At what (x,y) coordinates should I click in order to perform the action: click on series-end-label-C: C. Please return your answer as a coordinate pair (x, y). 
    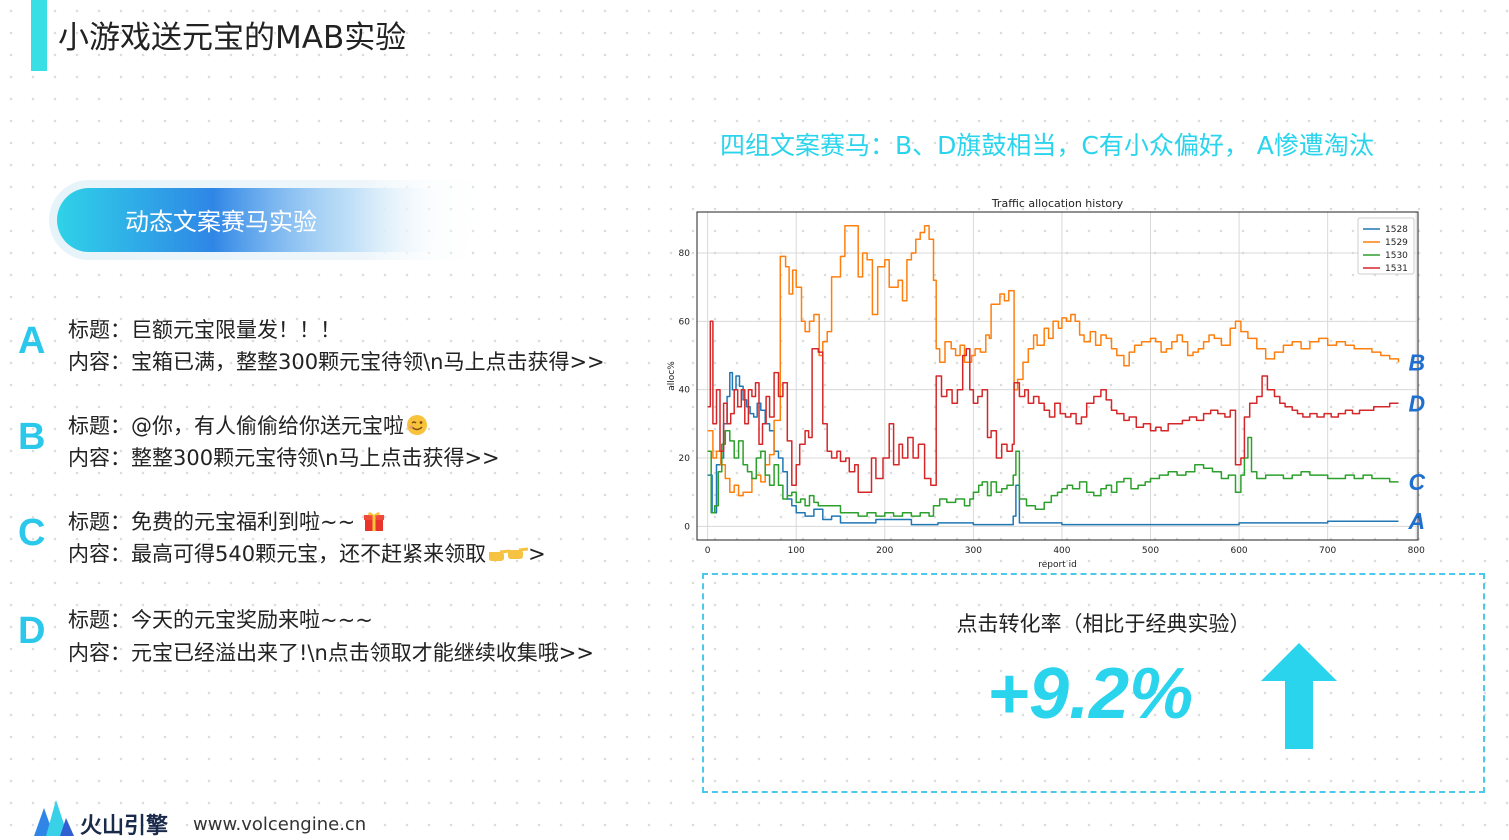
    Looking at the image, I should click on (1417, 482).